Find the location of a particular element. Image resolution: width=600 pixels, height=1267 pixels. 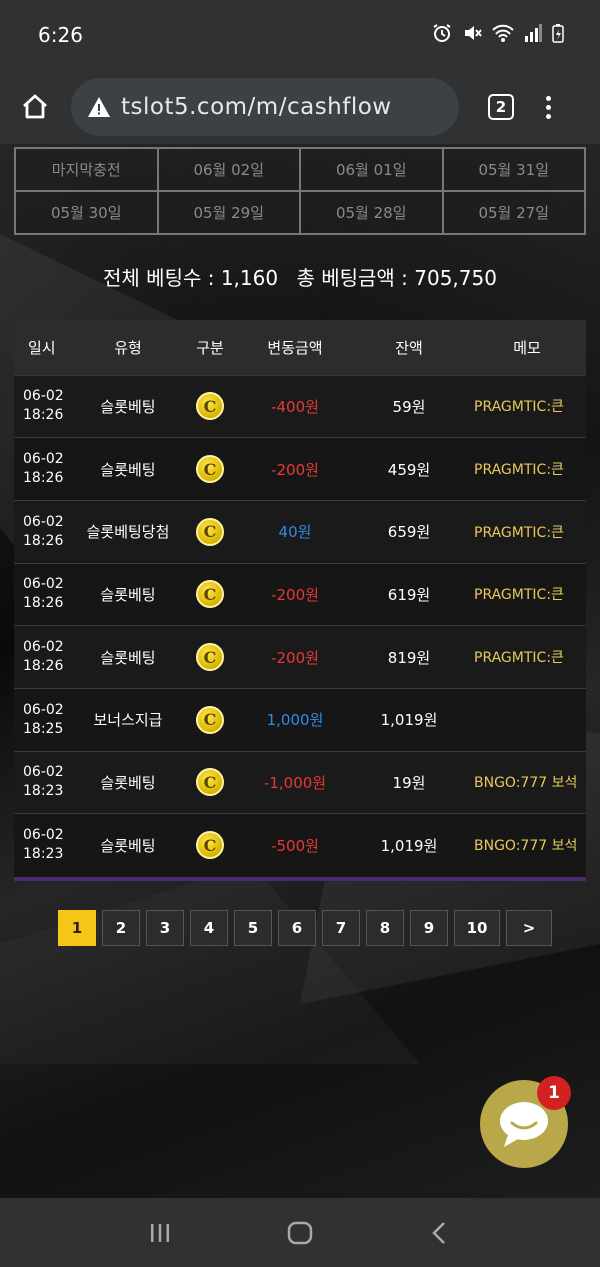

address-bar: tslot5.com/m/cashflow is located at coordinates (265, 107).